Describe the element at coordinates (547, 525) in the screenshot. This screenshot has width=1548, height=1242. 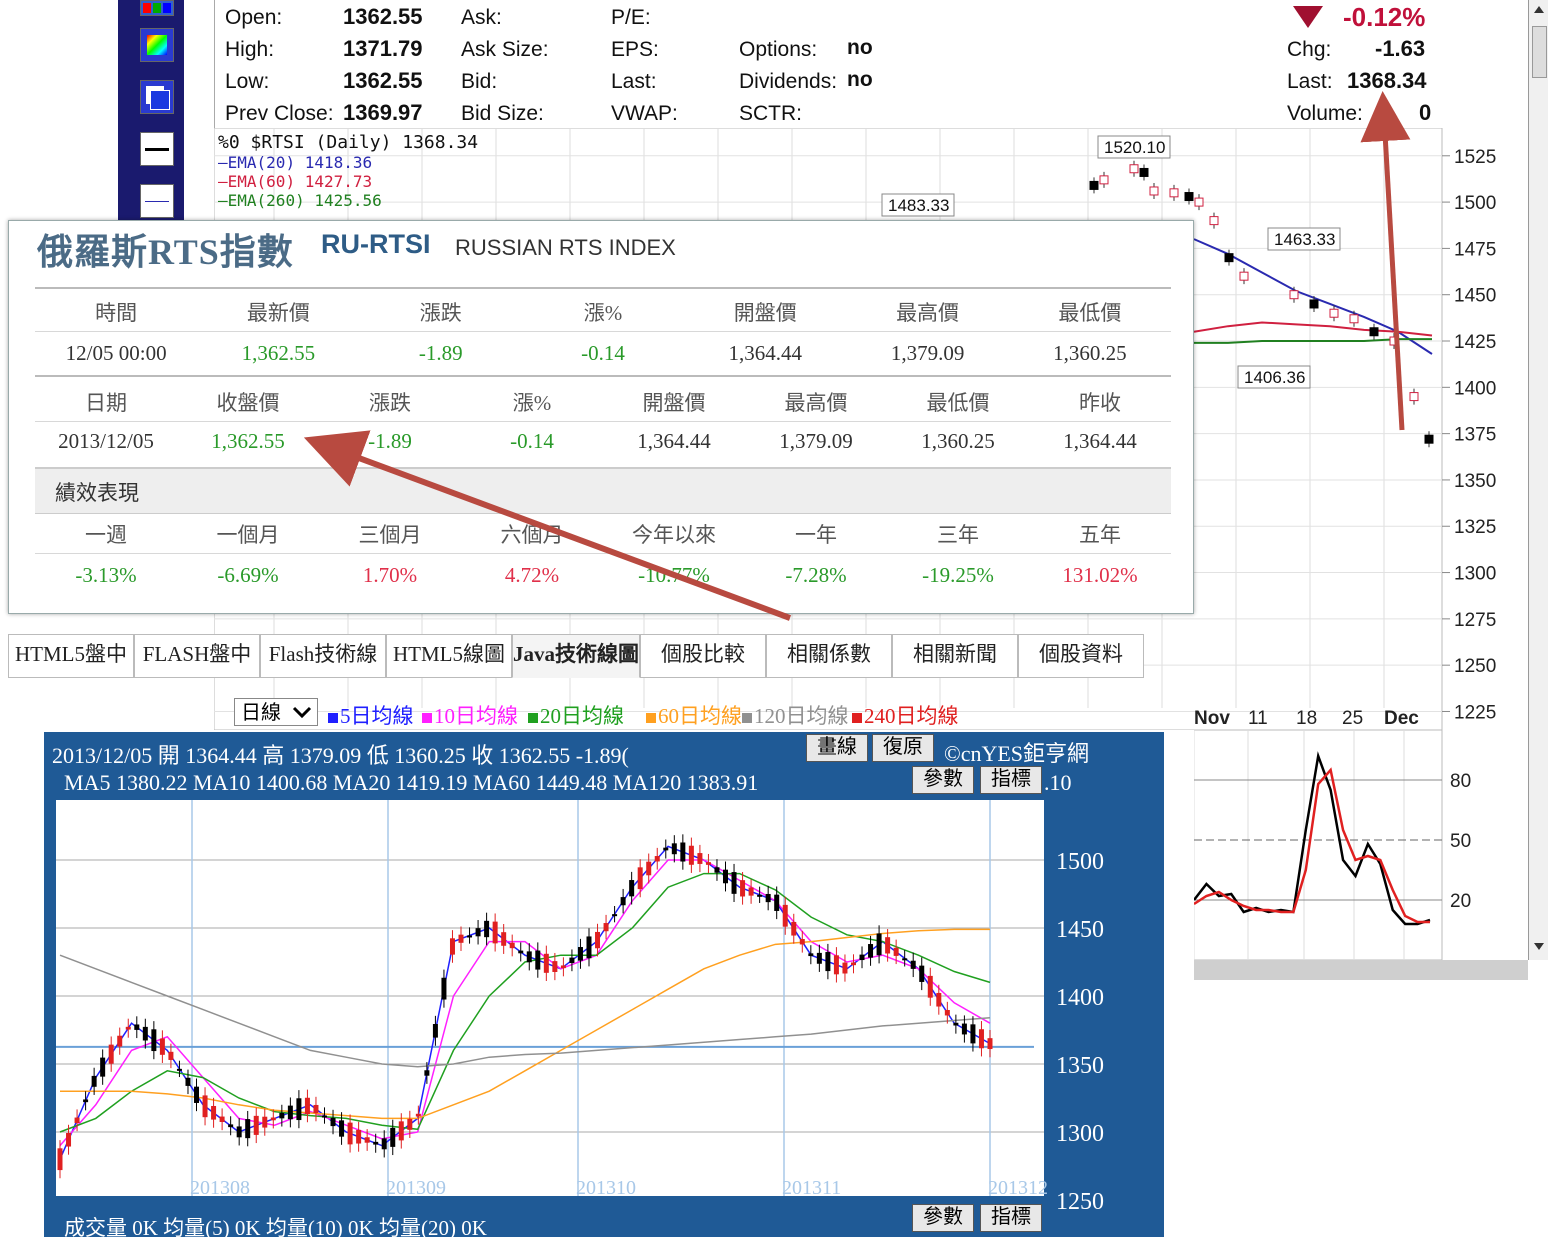
I see `arrow-to-close-price` at that location.